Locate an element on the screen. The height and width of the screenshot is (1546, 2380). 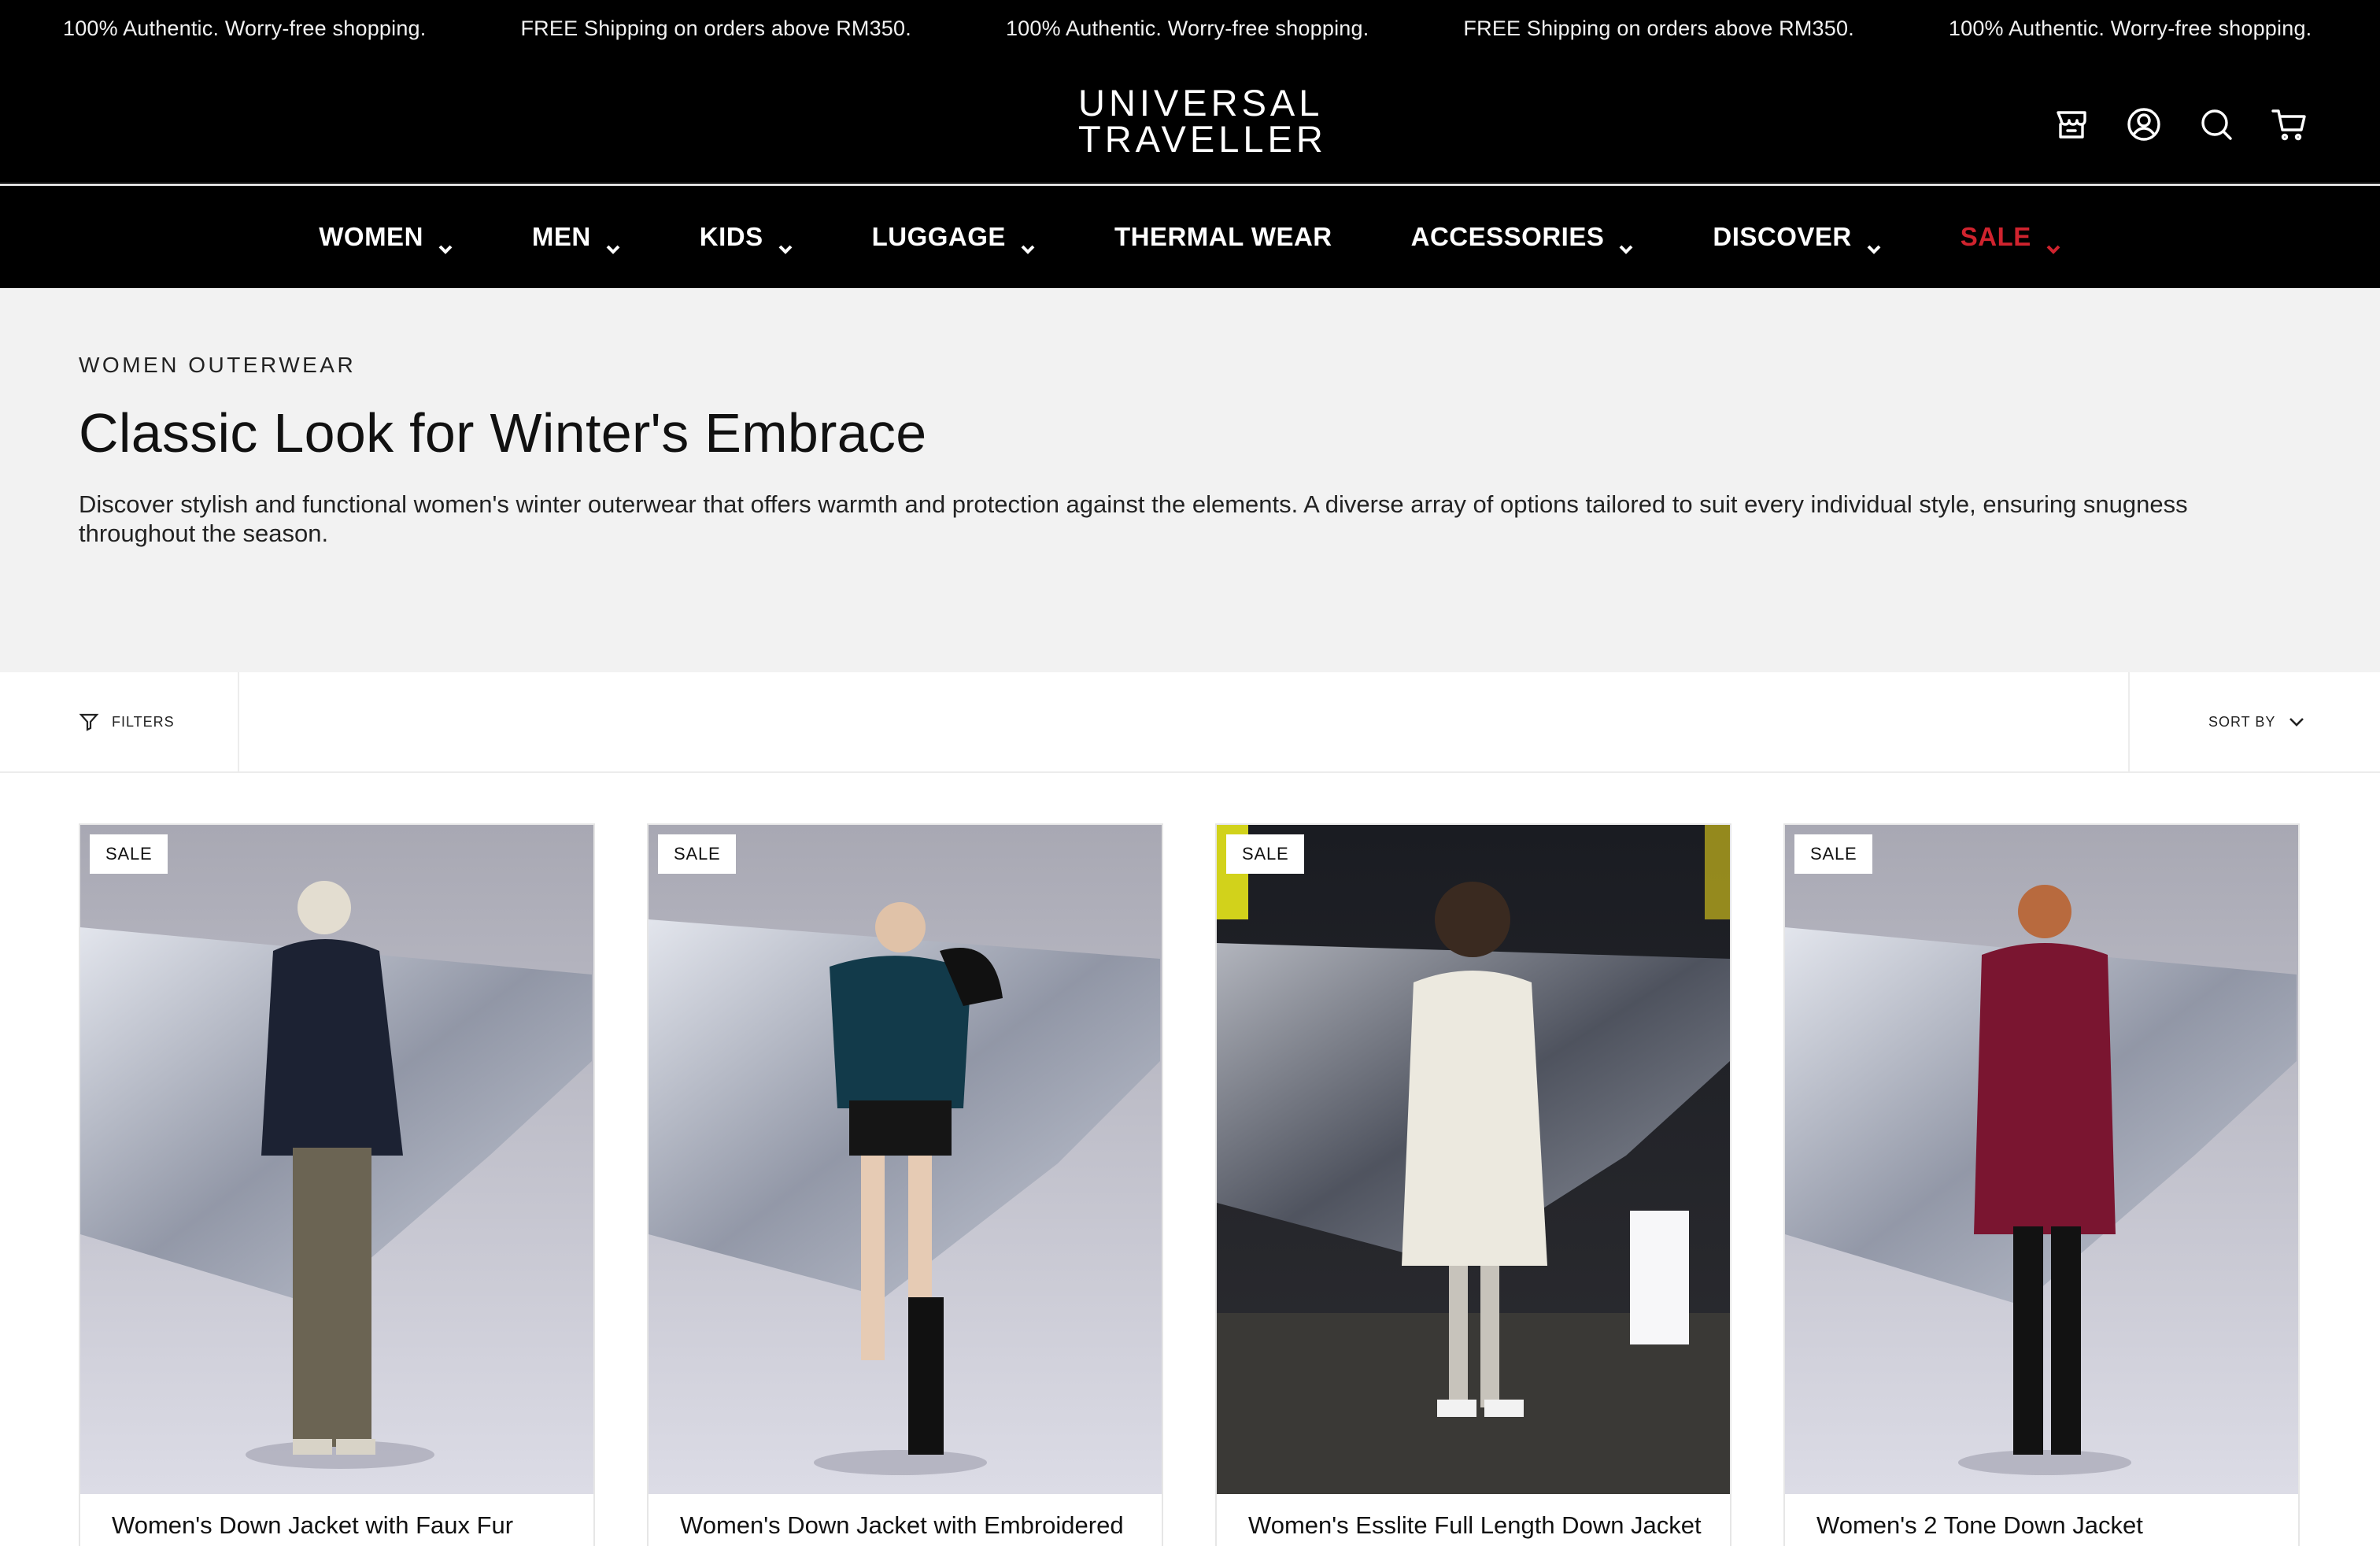
filters-label: FILTERS is located at coordinates (143, 722).